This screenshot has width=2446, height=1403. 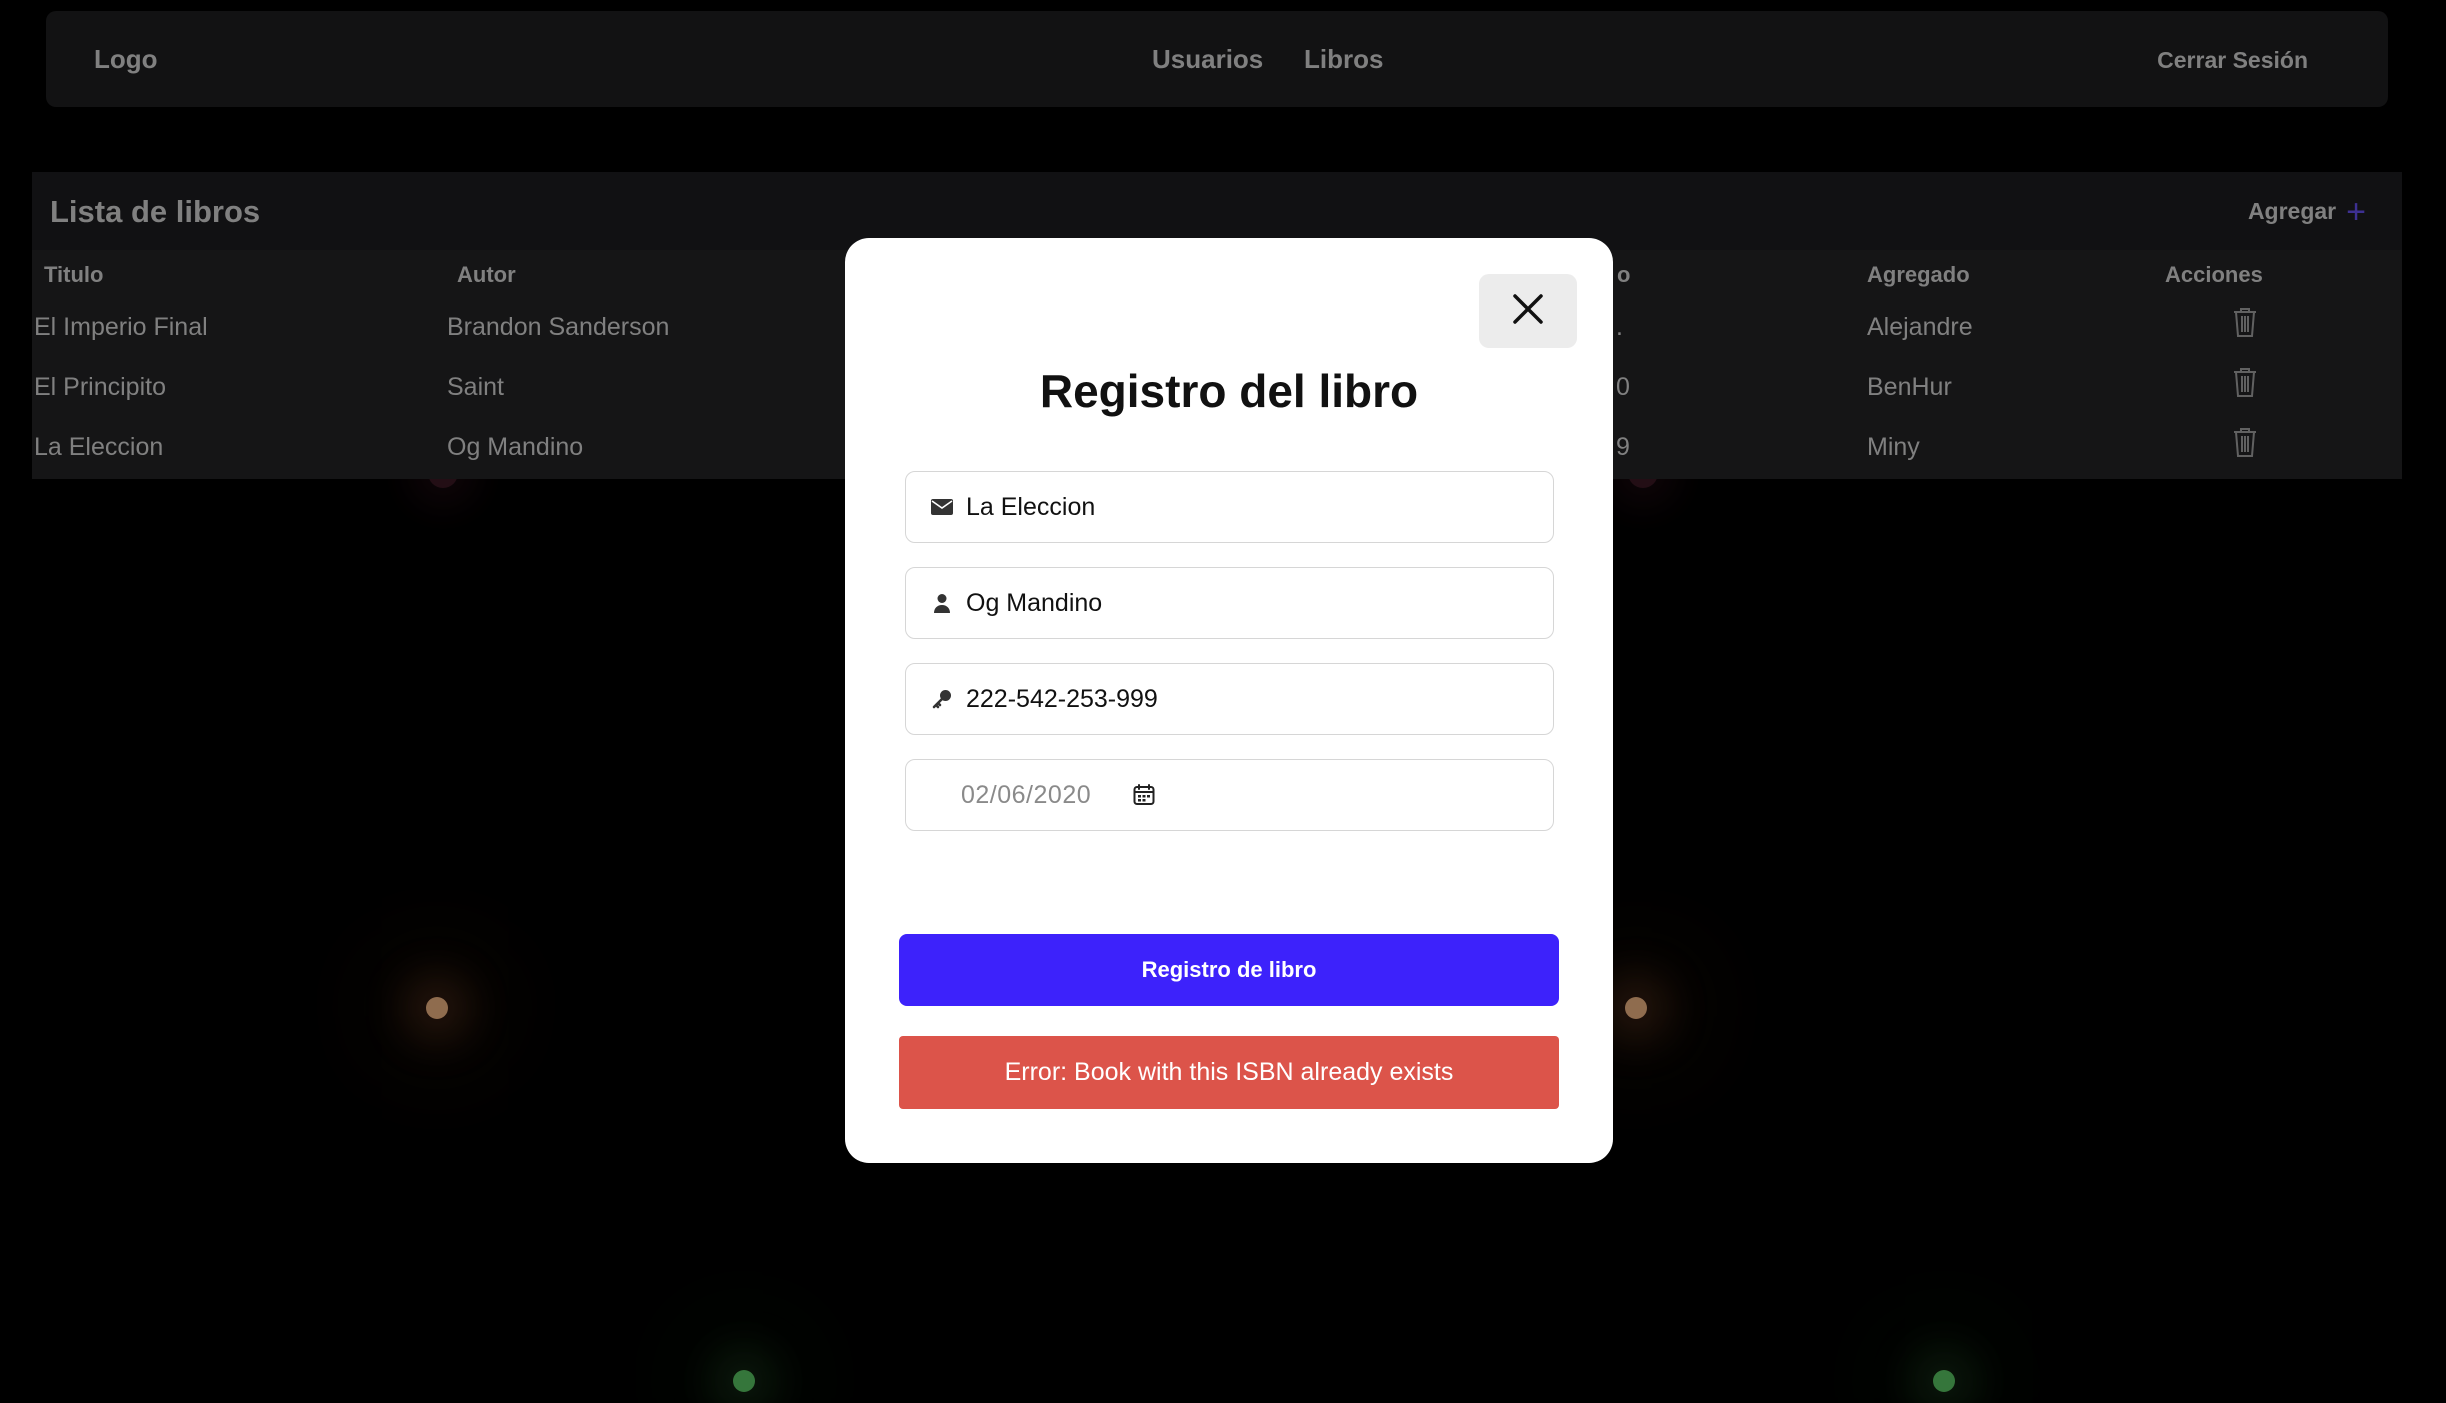 What do you see at coordinates (1229, 795) in the screenshot?
I see `book-date-field: 02/06/2020` at bounding box center [1229, 795].